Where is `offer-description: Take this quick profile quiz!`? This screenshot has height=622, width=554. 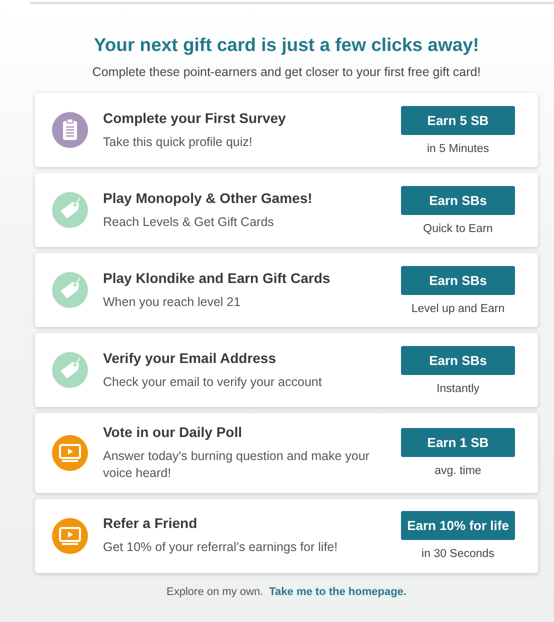 offer-description: Take this quick profile quiz! is located at coordinates (178, 142).